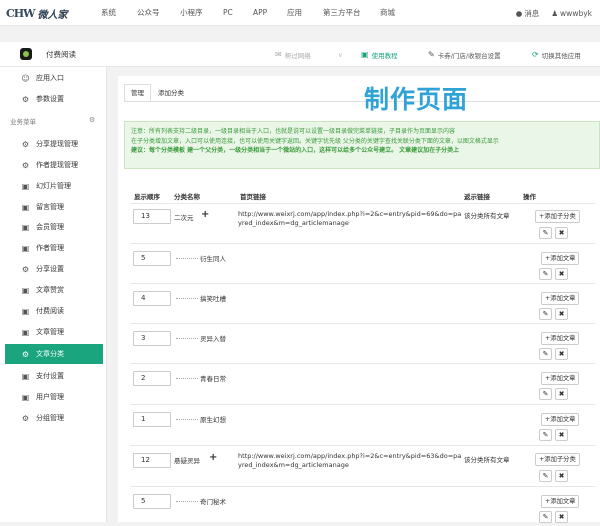  Describe the element at coordinates (294, 13) in the screenshot. I see `nav-apps: 应用` at that location.